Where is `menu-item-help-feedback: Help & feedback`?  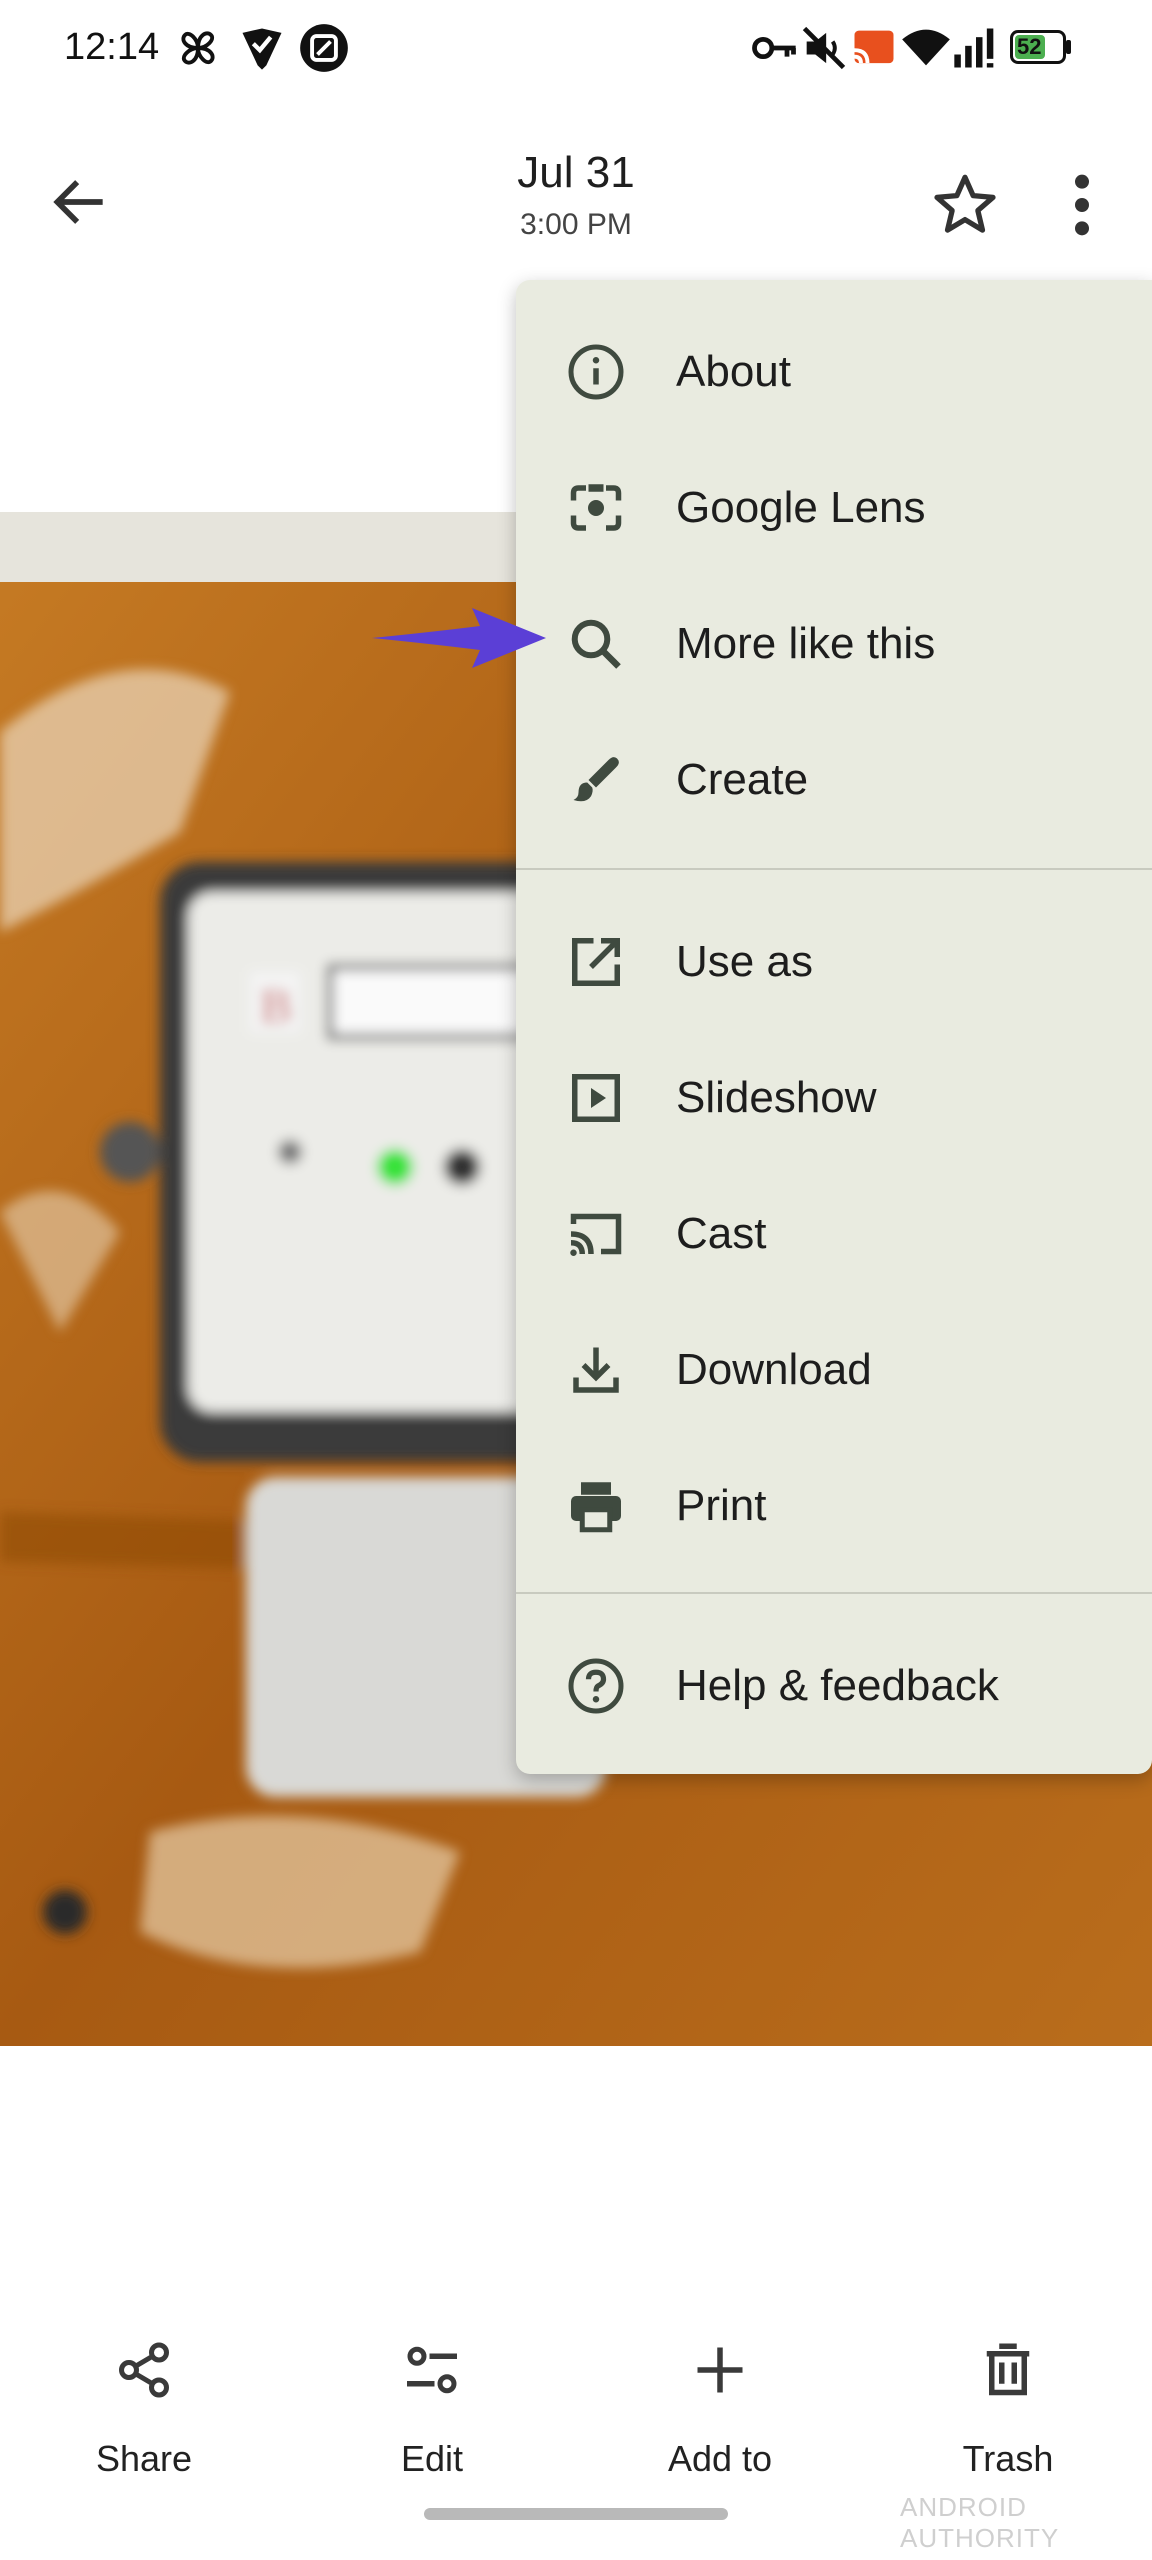
menu-item-help-feedback: Help & feedback is located at coordinates (834, 1686).